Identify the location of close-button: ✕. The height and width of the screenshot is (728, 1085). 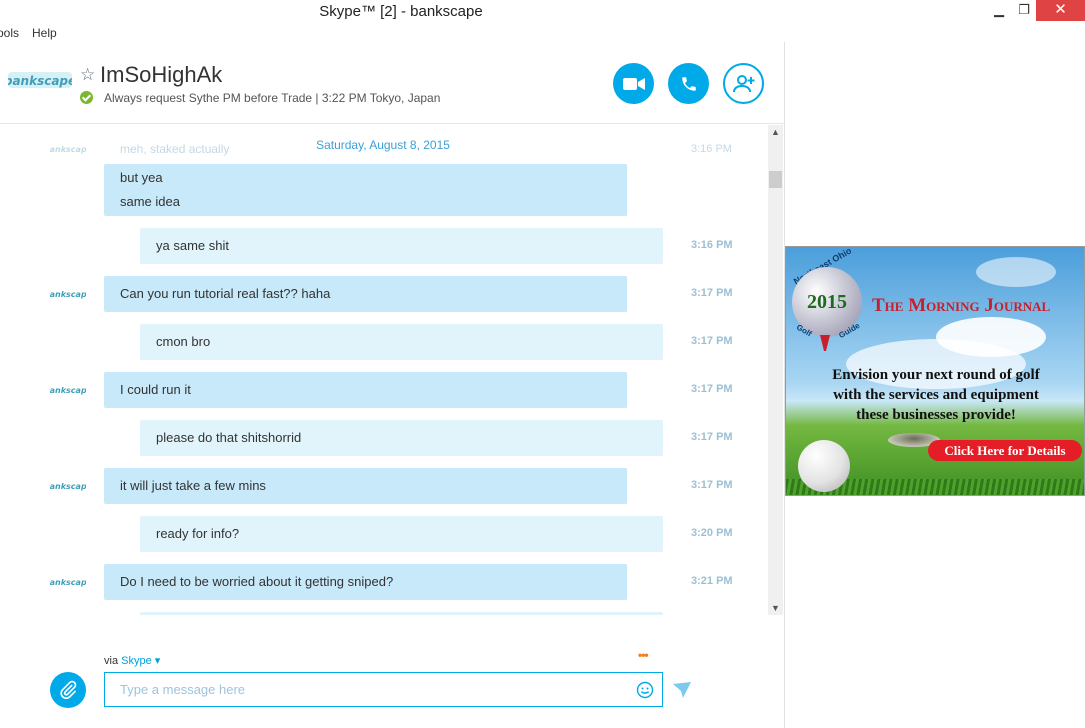
(1060, 10).